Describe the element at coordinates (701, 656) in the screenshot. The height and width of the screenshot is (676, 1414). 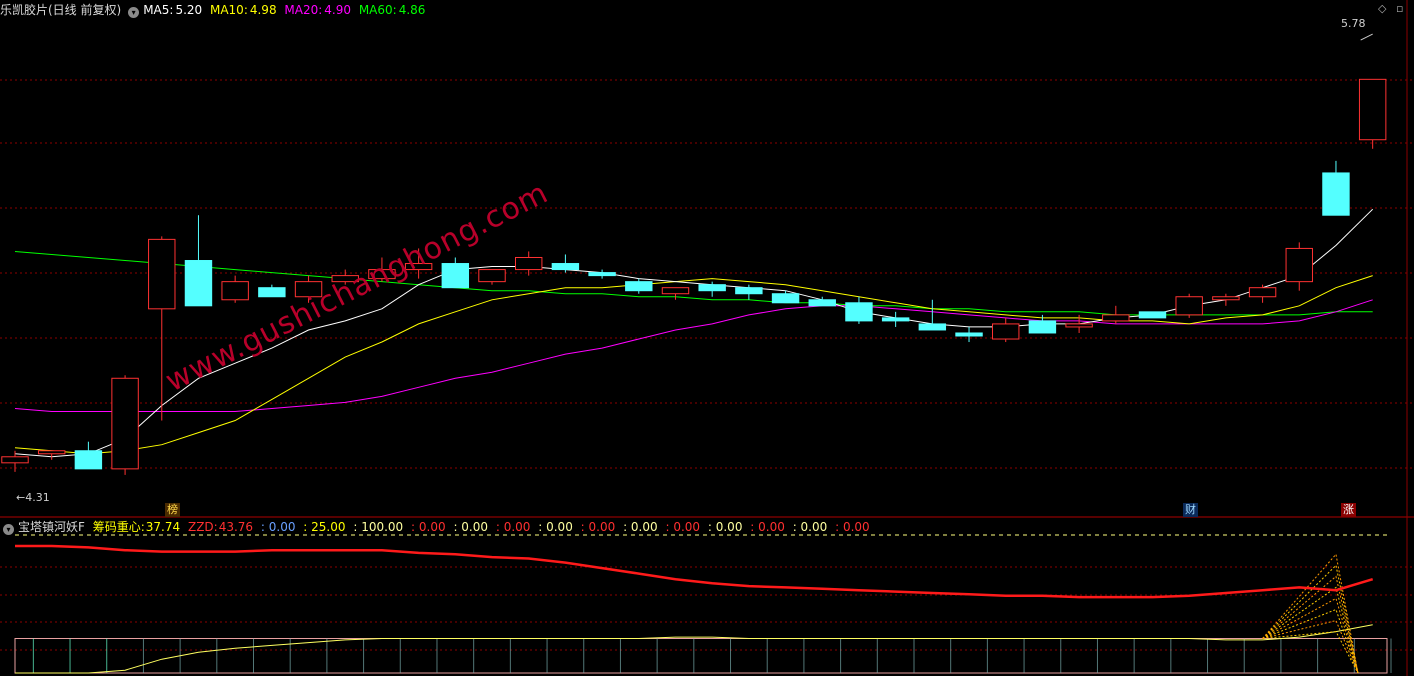
I see `level-box` at that location.